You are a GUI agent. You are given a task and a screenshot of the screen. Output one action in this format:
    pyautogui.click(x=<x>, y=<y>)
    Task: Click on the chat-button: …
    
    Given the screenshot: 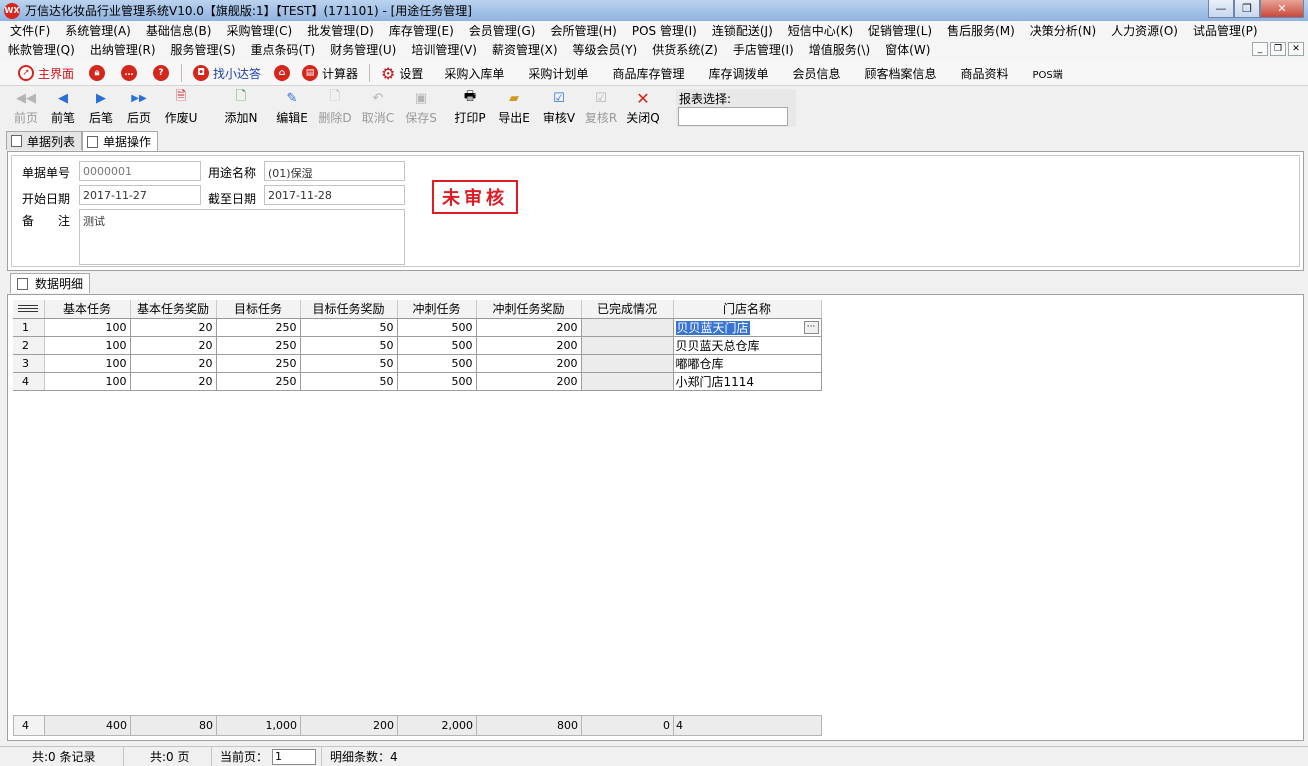 What is the action you would take?
    pyautogui.click(x=131, y=73)
    